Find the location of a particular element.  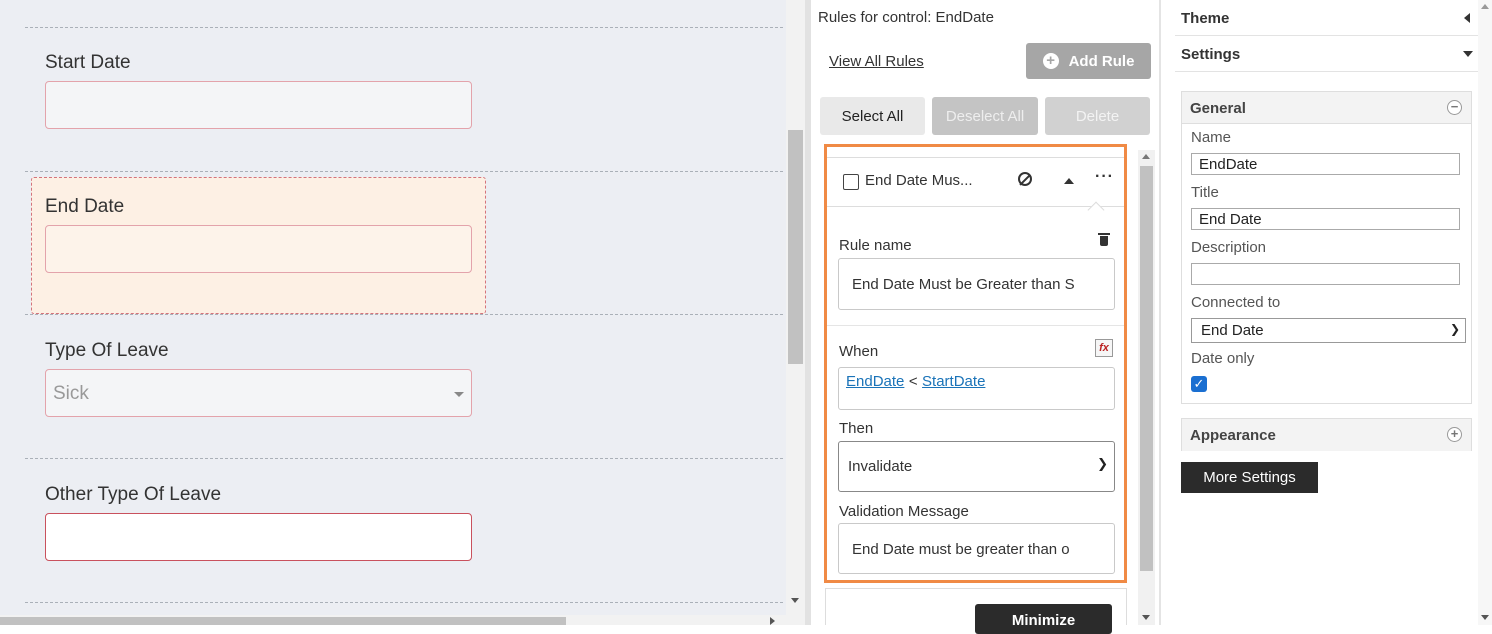

rule-name-input: End Date Must be Greater than S is located at coordinates (976, 284).